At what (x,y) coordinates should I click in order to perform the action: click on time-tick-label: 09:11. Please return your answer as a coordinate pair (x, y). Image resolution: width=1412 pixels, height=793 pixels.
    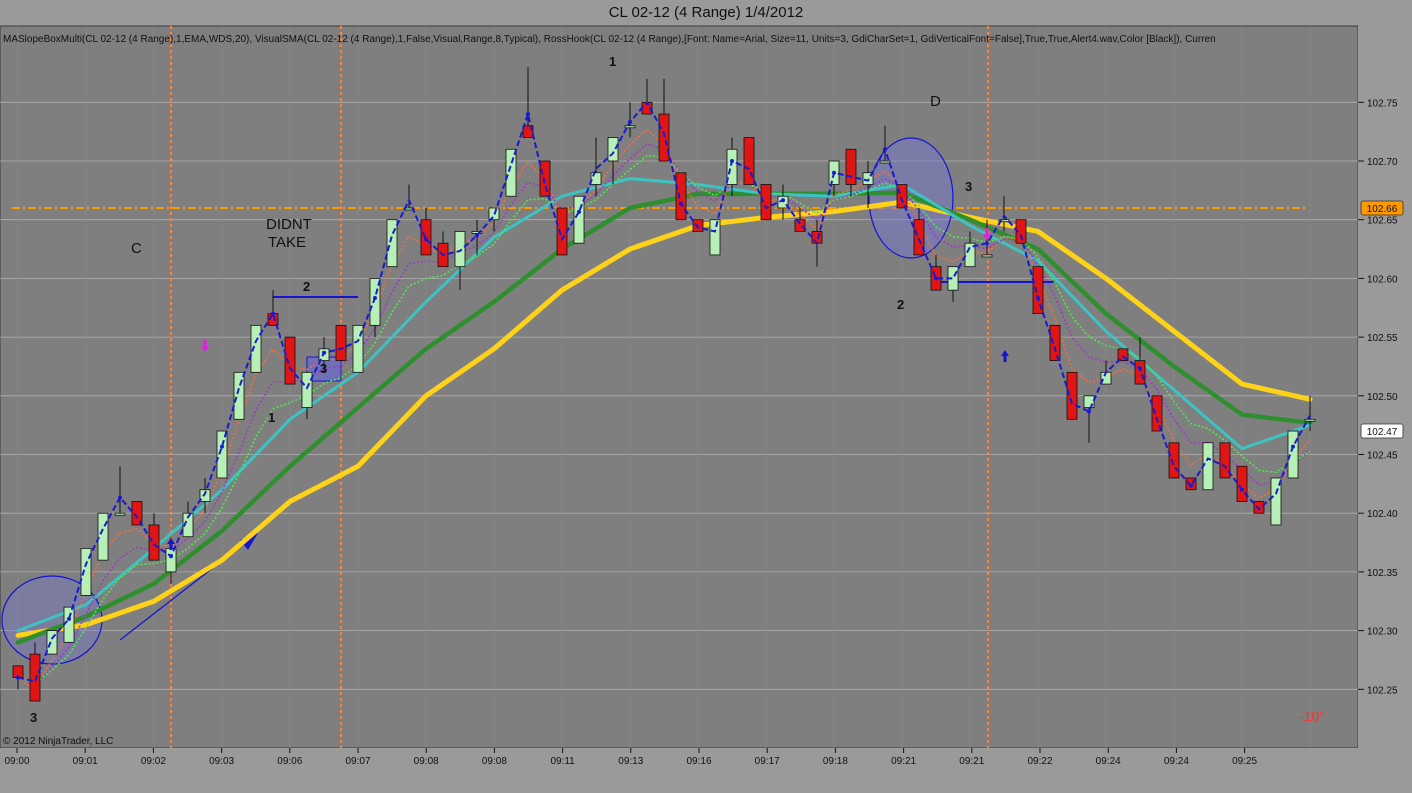
    Looking at the image, I should click on (562, 761).